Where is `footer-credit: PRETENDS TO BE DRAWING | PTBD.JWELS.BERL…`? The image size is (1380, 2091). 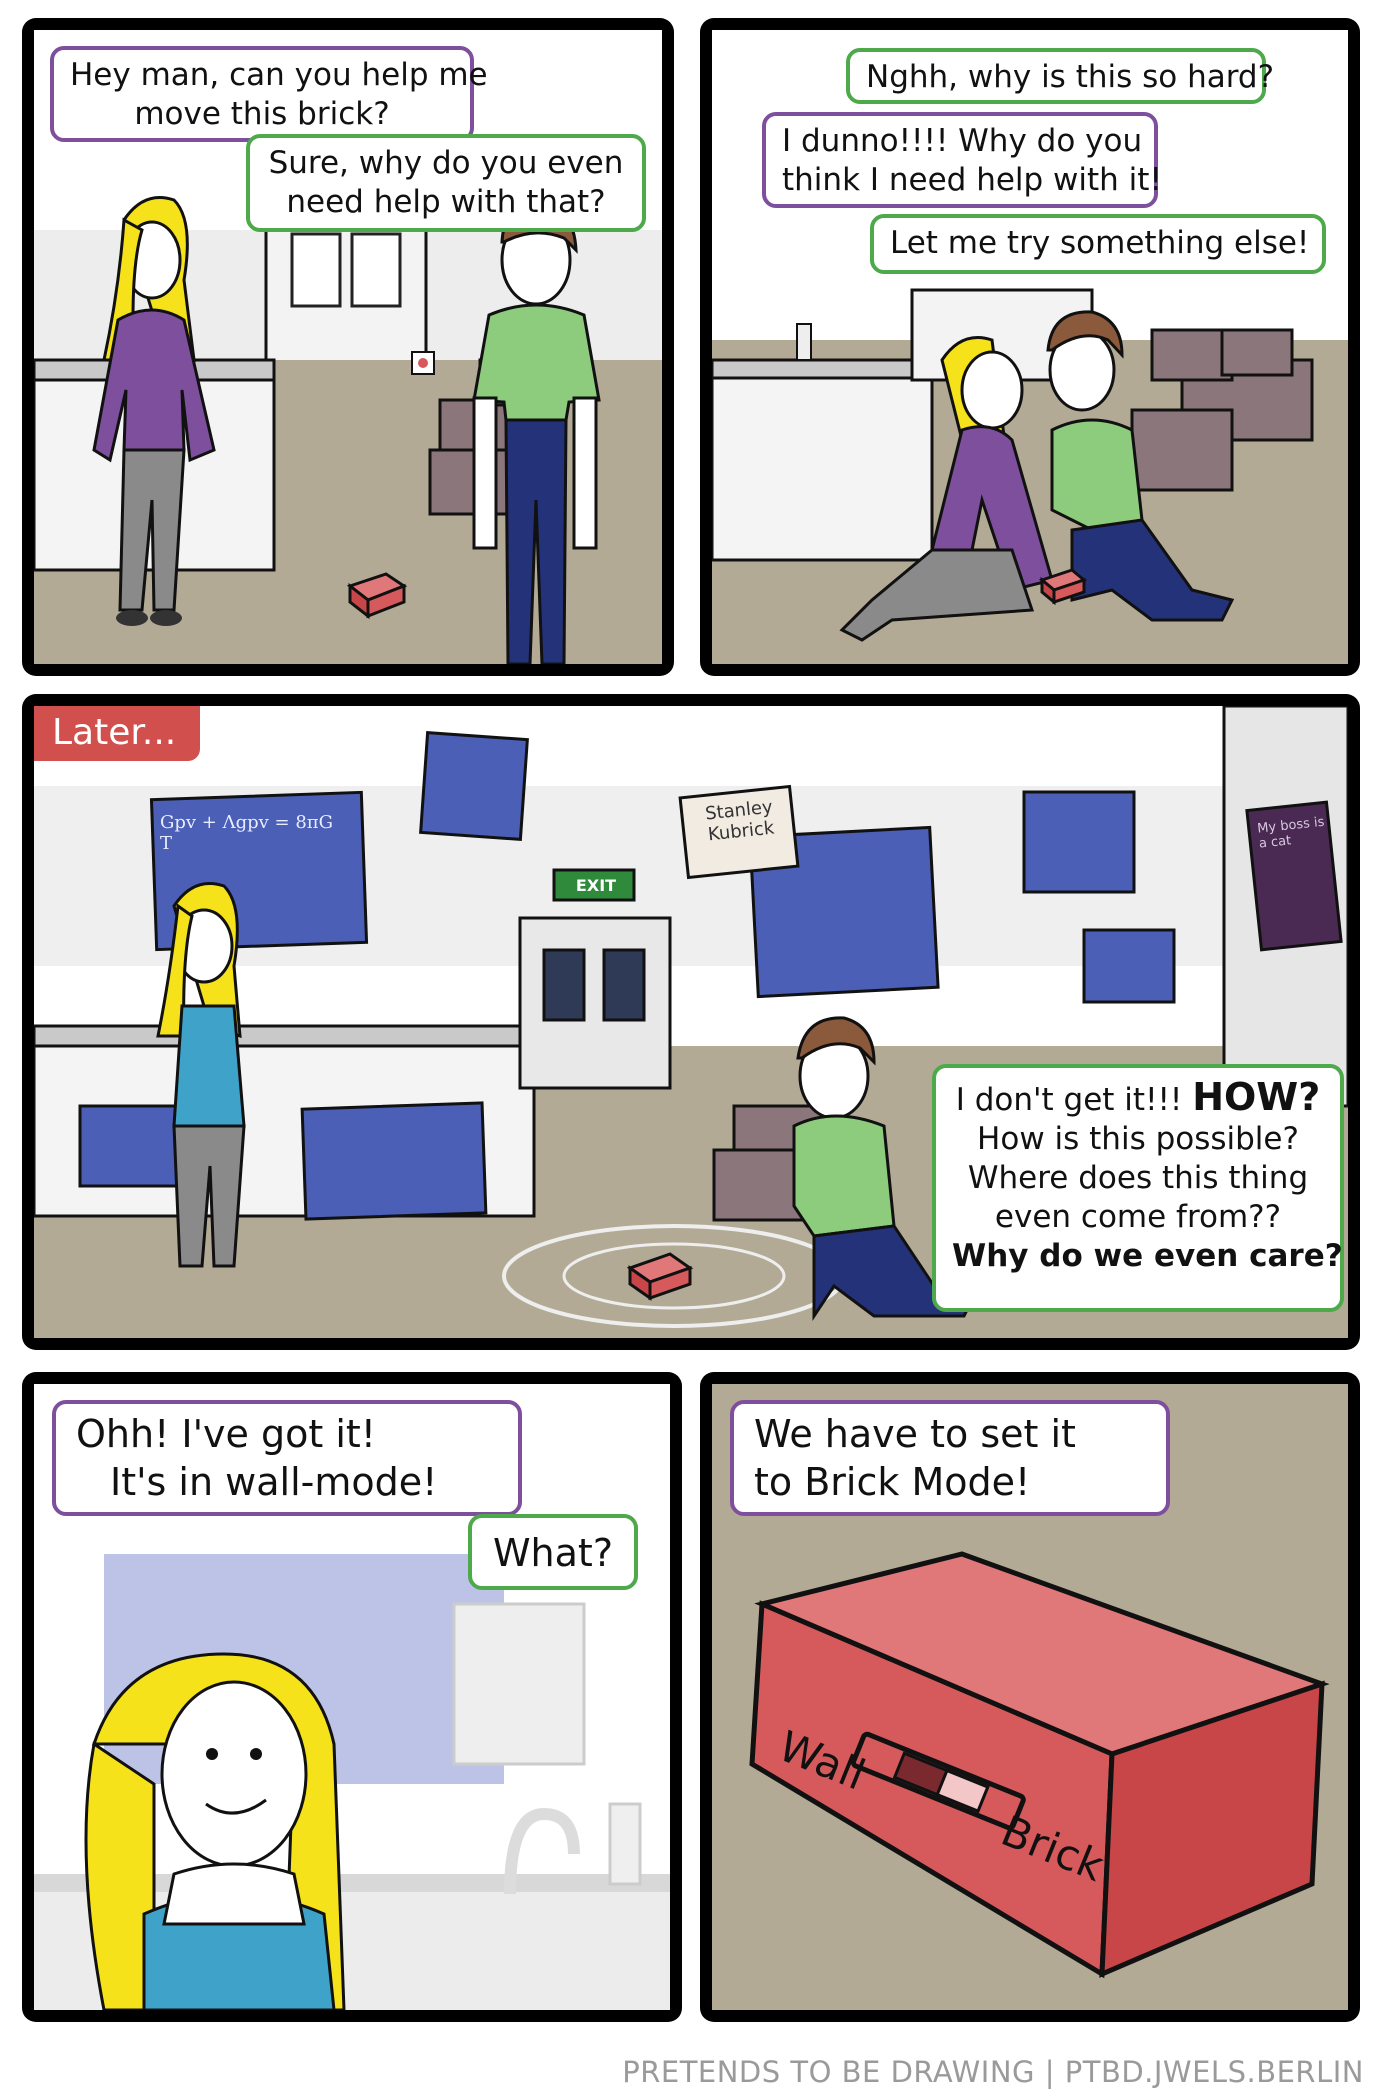 footer-credit: PRETENDS TO BE DRAWING | PTBD.JWELS.BERL… is located at coordinates (993, 2072).